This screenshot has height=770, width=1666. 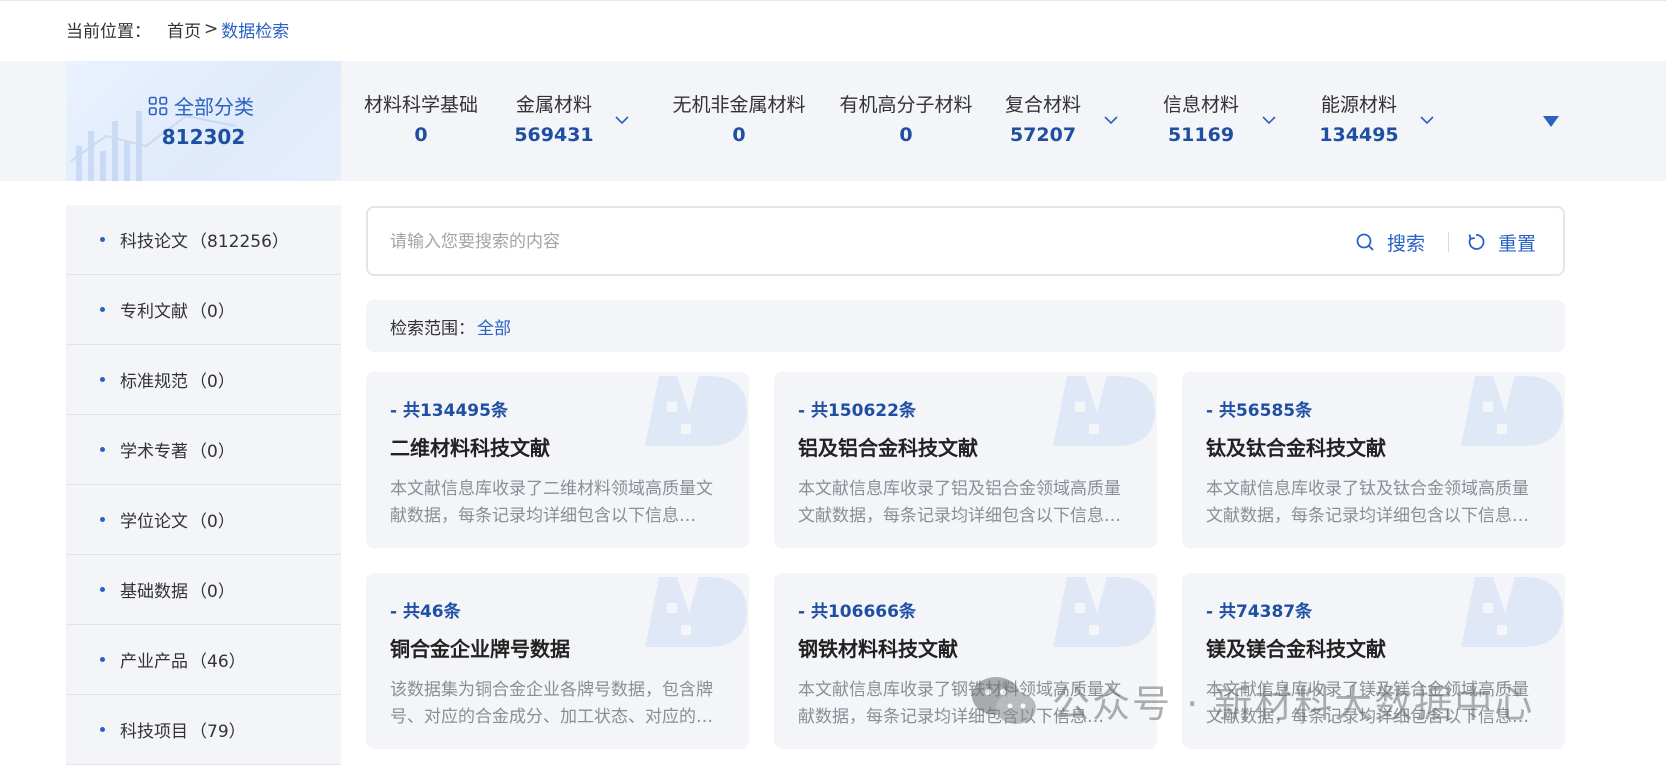 I want to click on sidebar-item-count: （812256）, so click(x=239, y=242).